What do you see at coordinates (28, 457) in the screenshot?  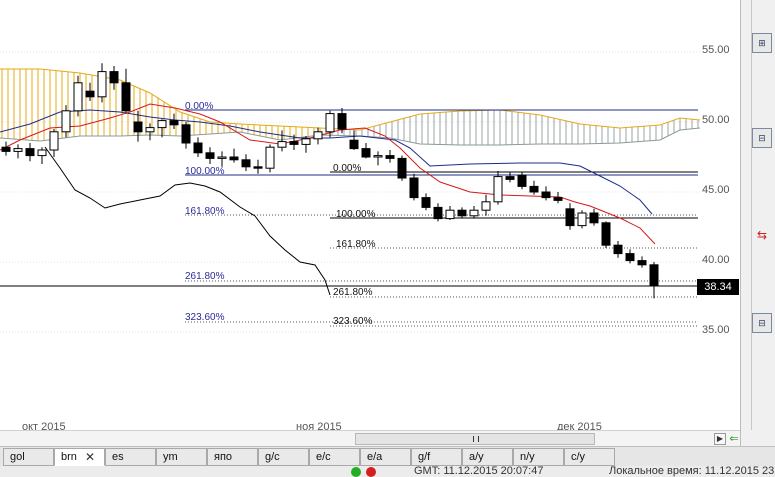 I see `tab-gol: gol` at bounding box center [28, 457].